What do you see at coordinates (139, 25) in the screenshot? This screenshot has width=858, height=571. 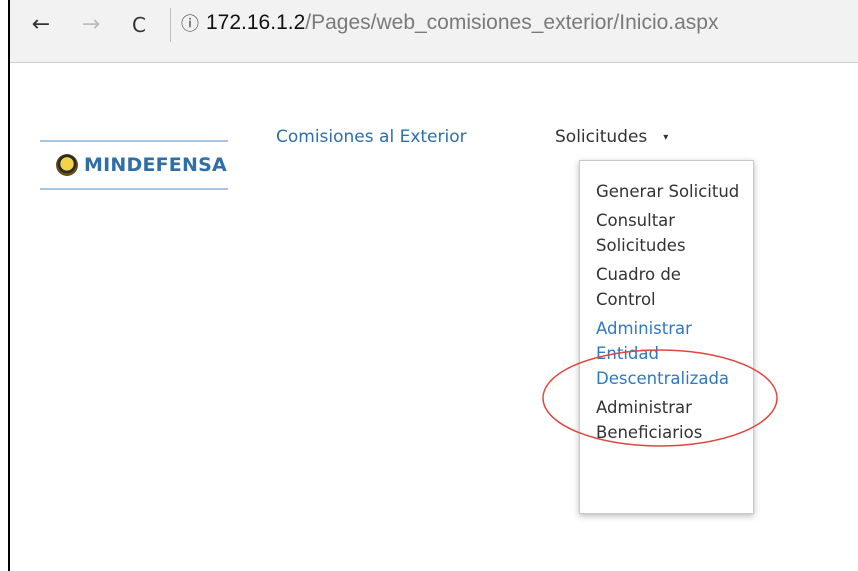 I see `reload-icon: C` at bounding box center [139, 25].